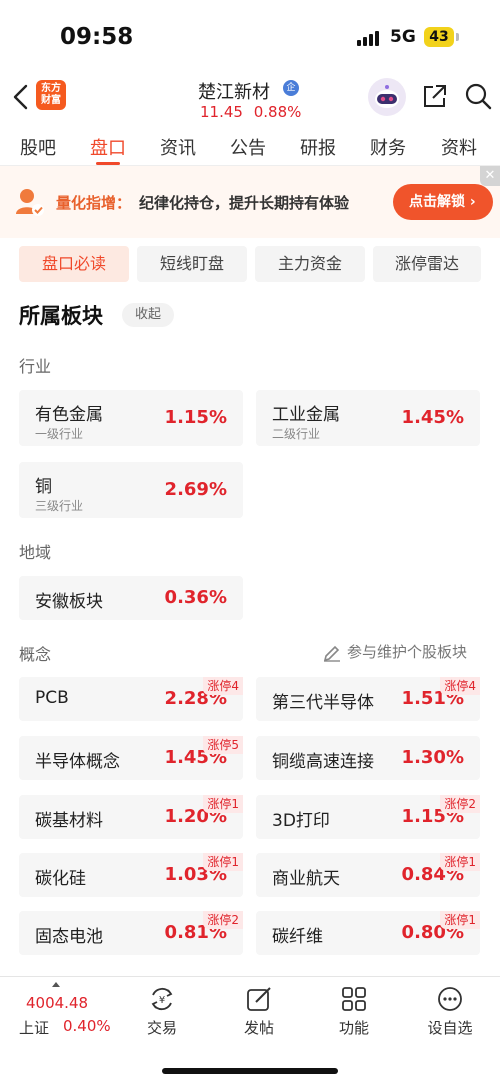 The width and height of the screenshot is (500, 1083). I want to click on signal-icon, so click(371, 38).